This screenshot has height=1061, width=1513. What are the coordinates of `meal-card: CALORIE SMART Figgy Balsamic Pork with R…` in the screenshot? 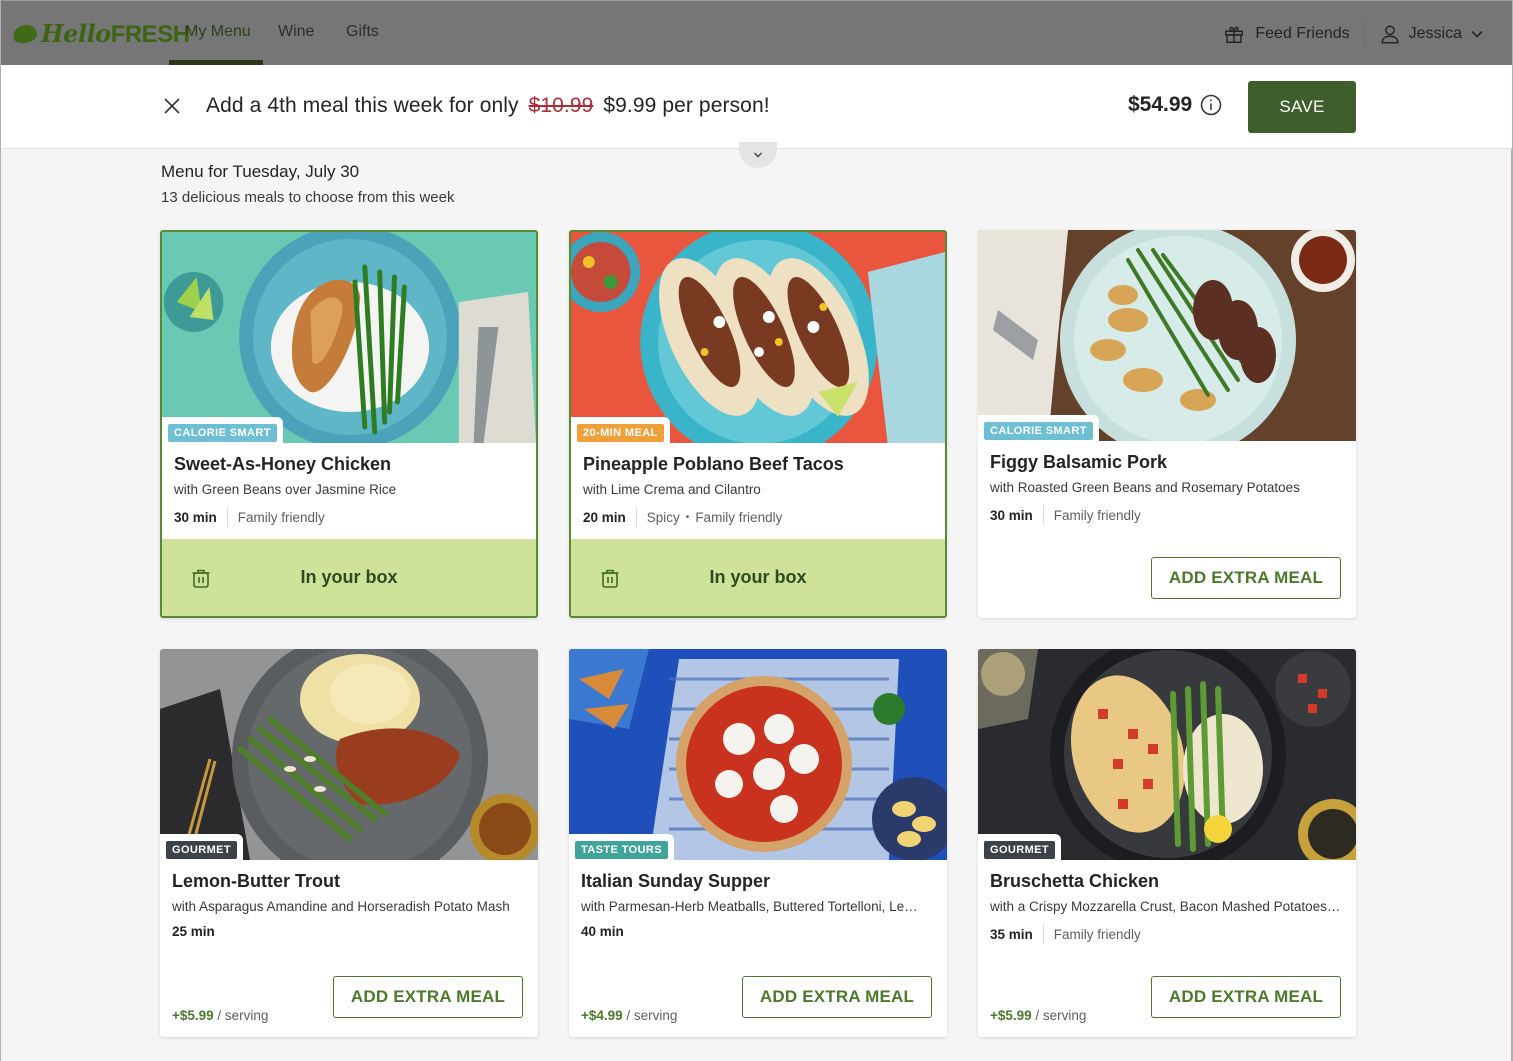 It's located at (1167, 424).